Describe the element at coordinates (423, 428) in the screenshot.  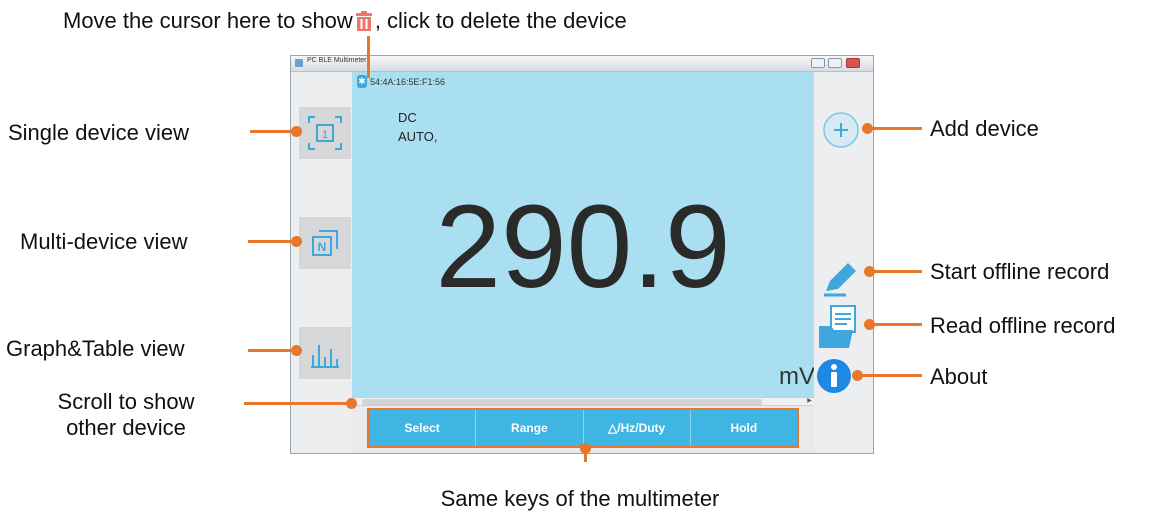
I see `select-key: Select` at that location.